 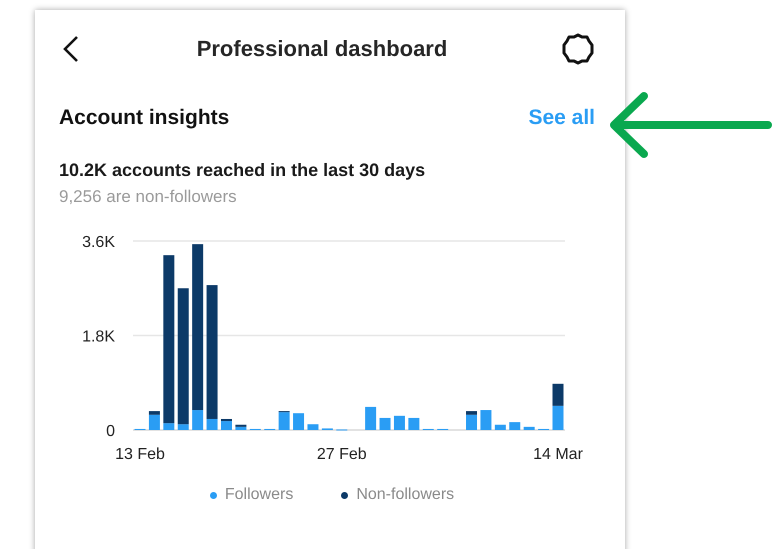 What do you see at coordinates (144, 118) in the screenshot?
I see `section-title: Account insights` at bounding box center [144, 118].